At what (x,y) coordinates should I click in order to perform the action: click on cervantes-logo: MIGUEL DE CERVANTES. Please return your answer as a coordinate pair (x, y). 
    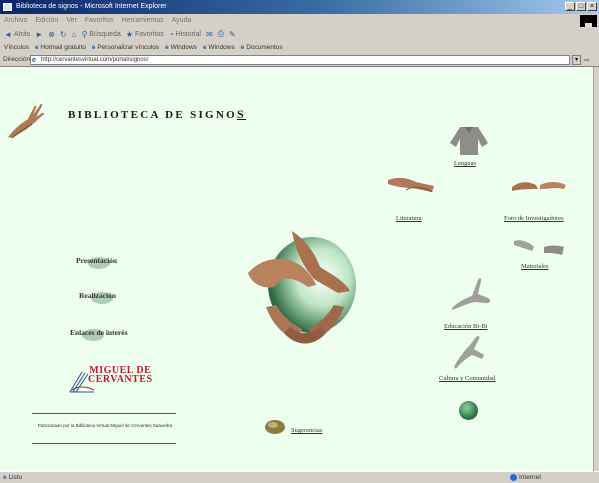
    Looking at the image, I should click on (110, 380).